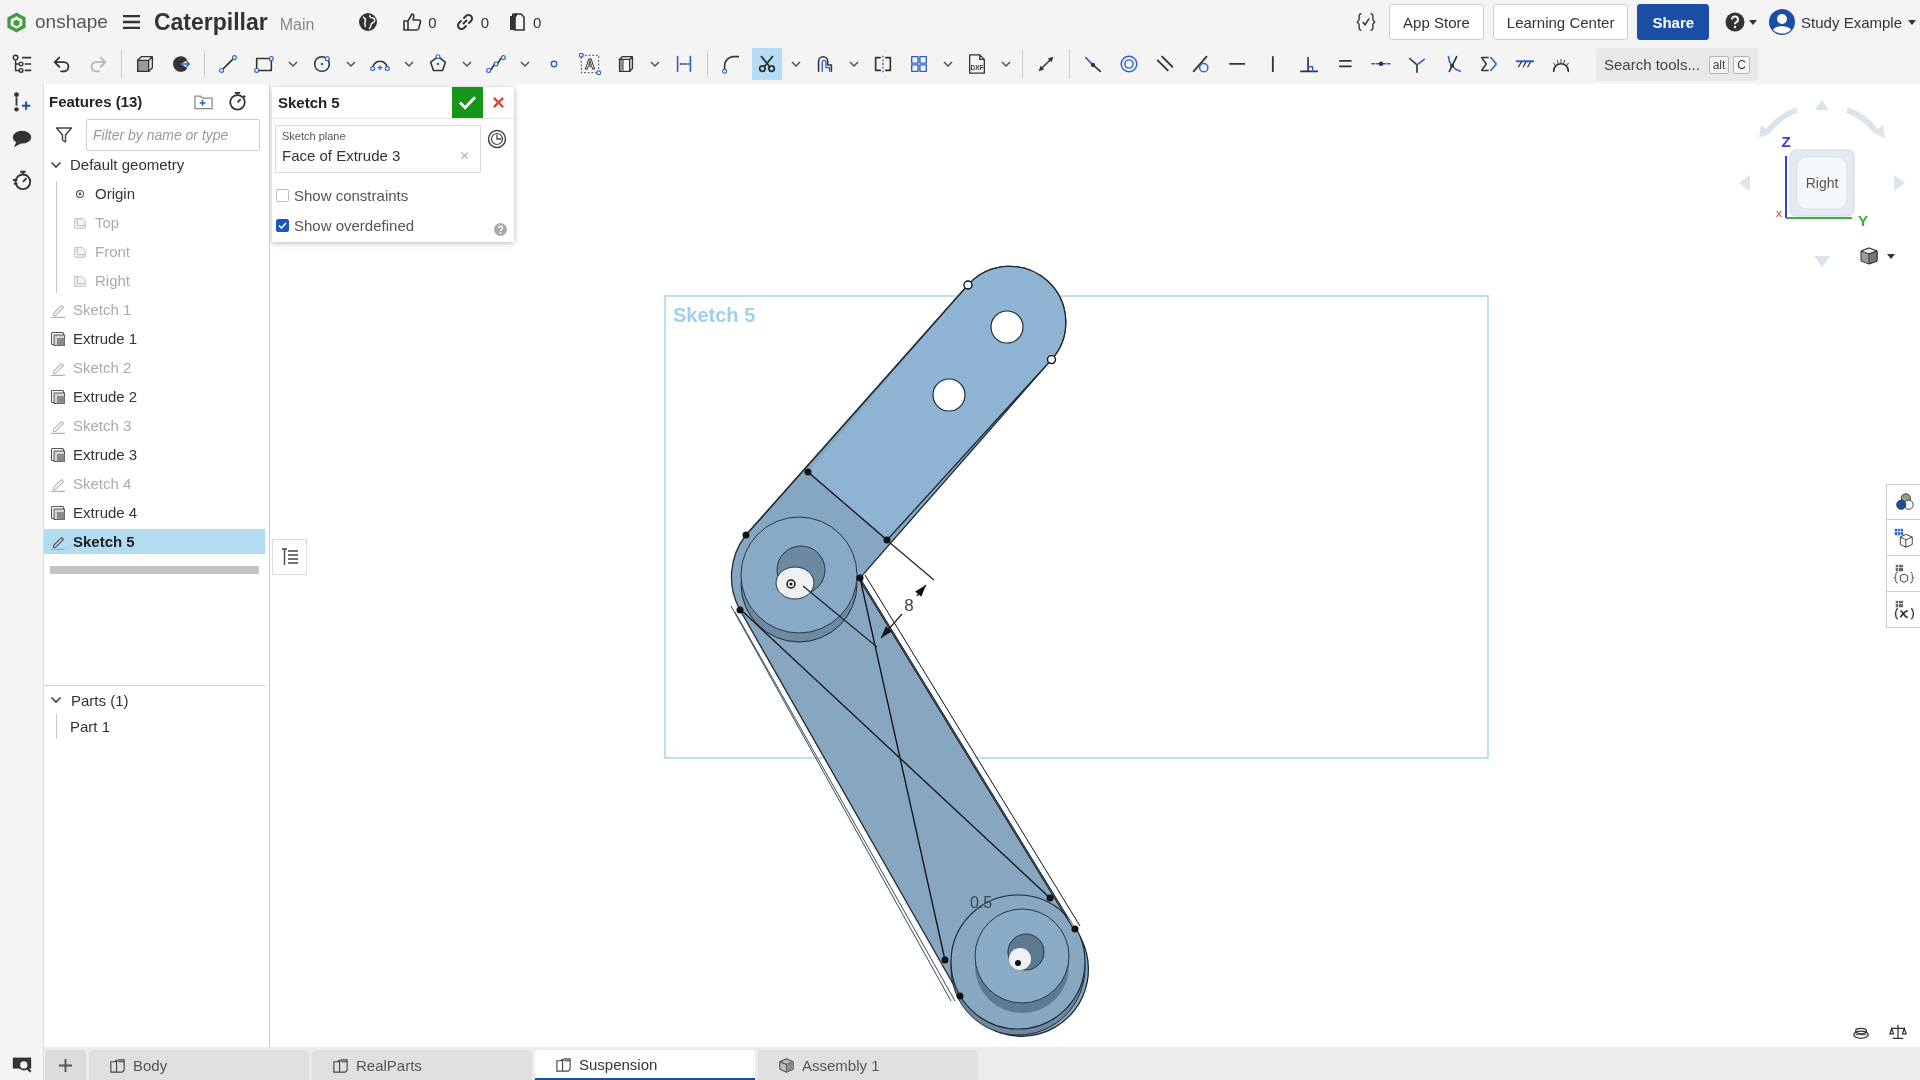 The width and height of the screenshot is (1920, 1080). What do you see at coordinates (21, 139) in the screenshot?
I see `comment-icon` at bounding box center [21, 139].